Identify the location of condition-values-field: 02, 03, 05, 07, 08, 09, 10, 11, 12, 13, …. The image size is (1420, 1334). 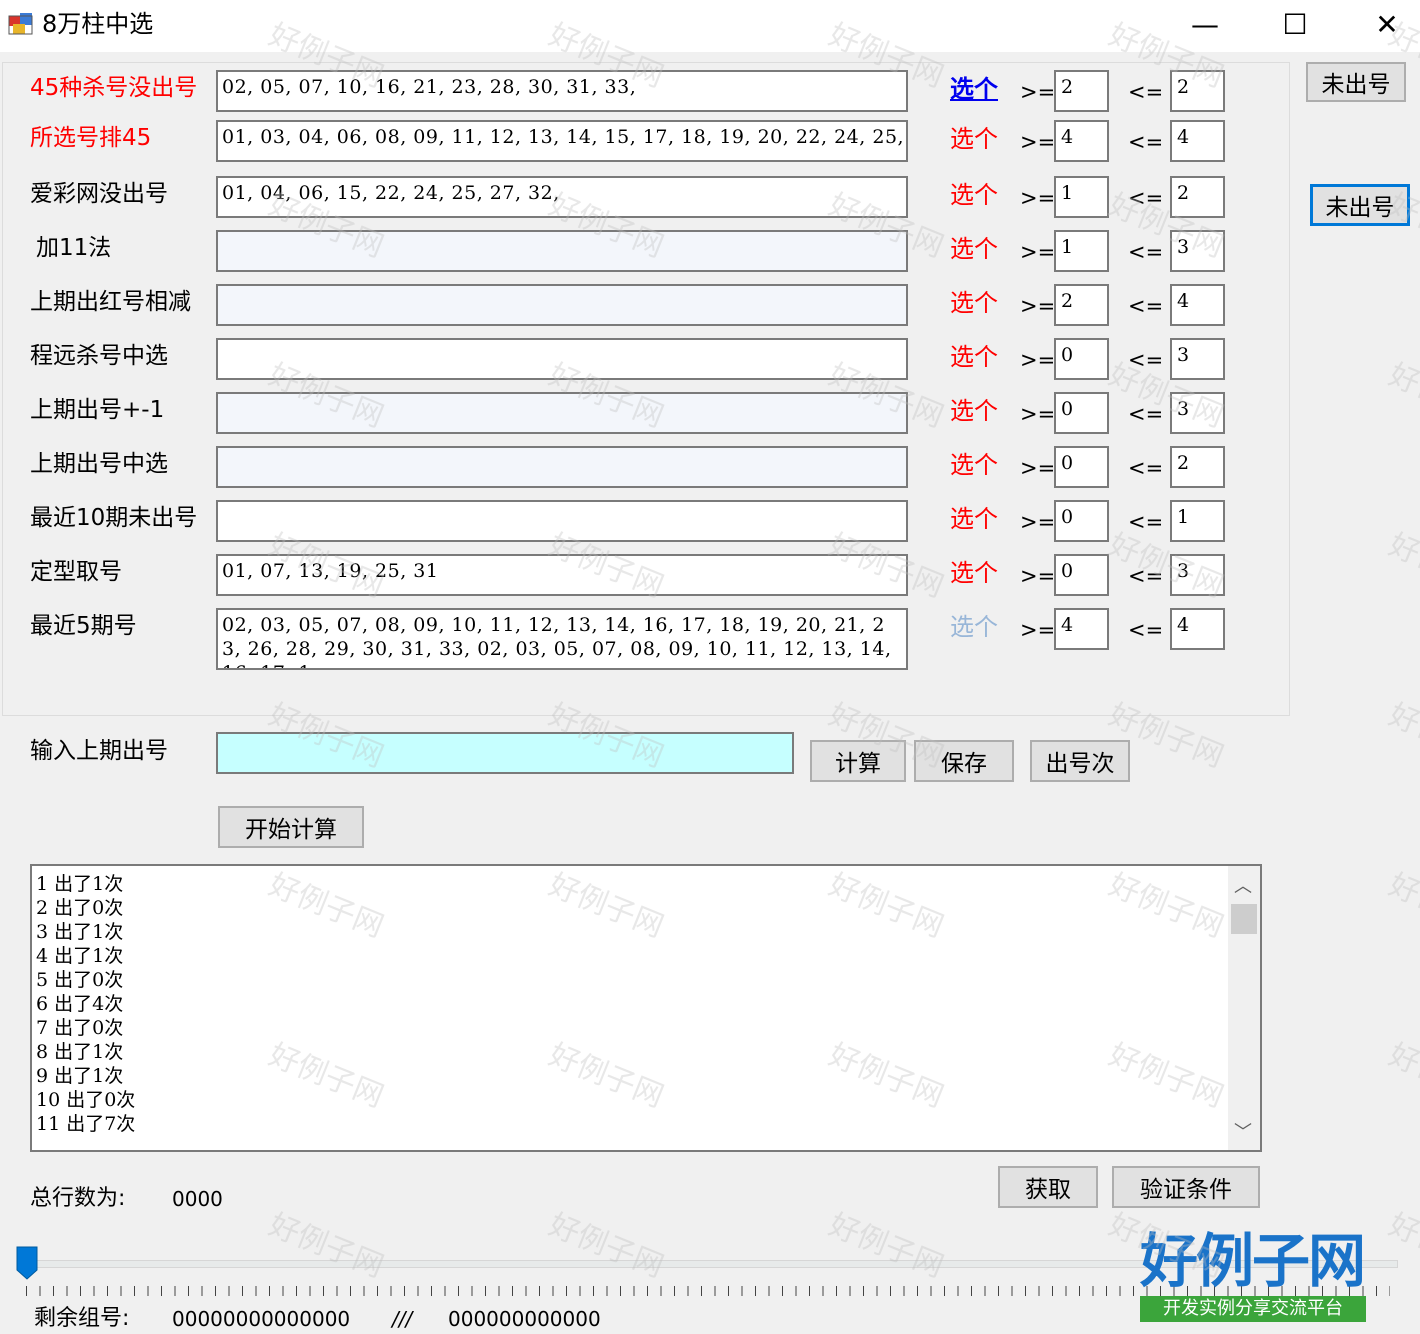
(562, 639).